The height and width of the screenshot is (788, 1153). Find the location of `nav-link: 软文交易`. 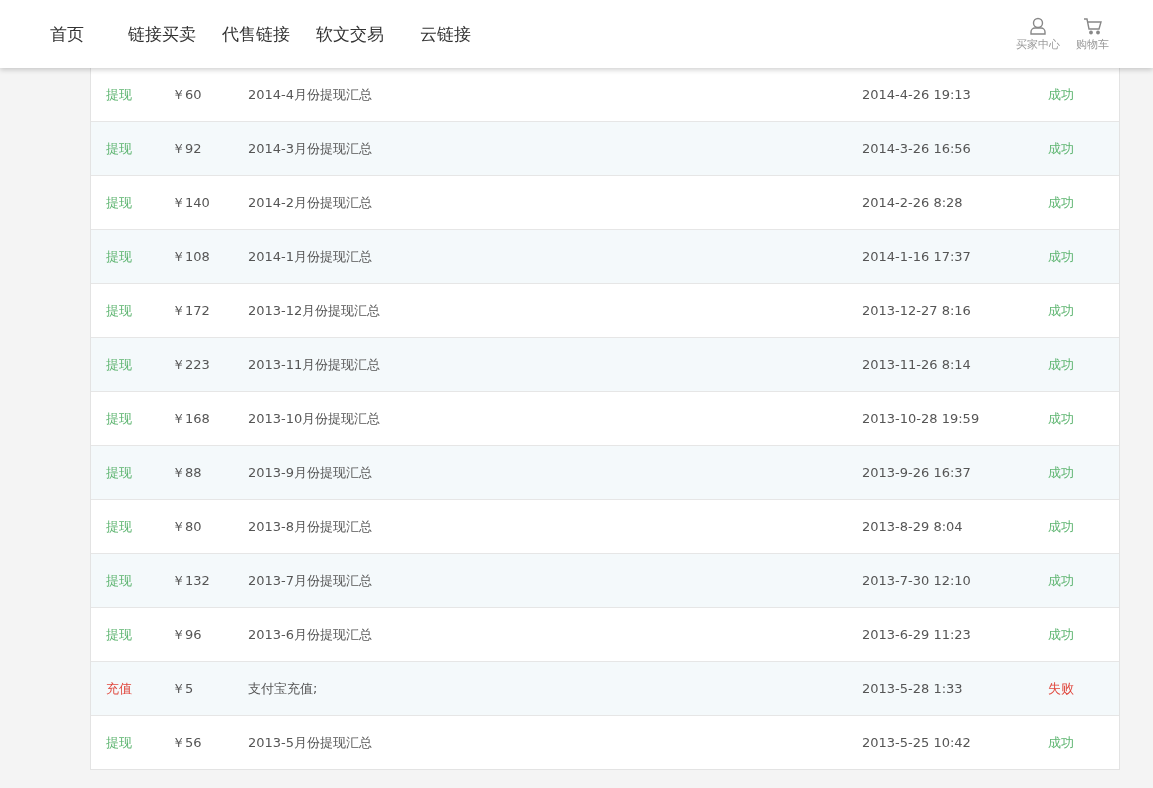

nav-link: 软文交易 is located at coordinates (350, 34).